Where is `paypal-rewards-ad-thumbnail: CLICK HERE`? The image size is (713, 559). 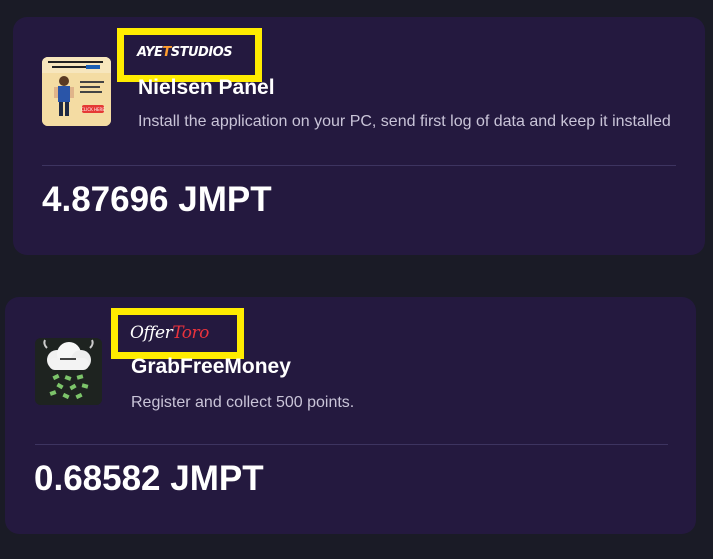 paypal-rewards-ad-thumbnail: CLICK HERE is located at coordinates (76, 91).